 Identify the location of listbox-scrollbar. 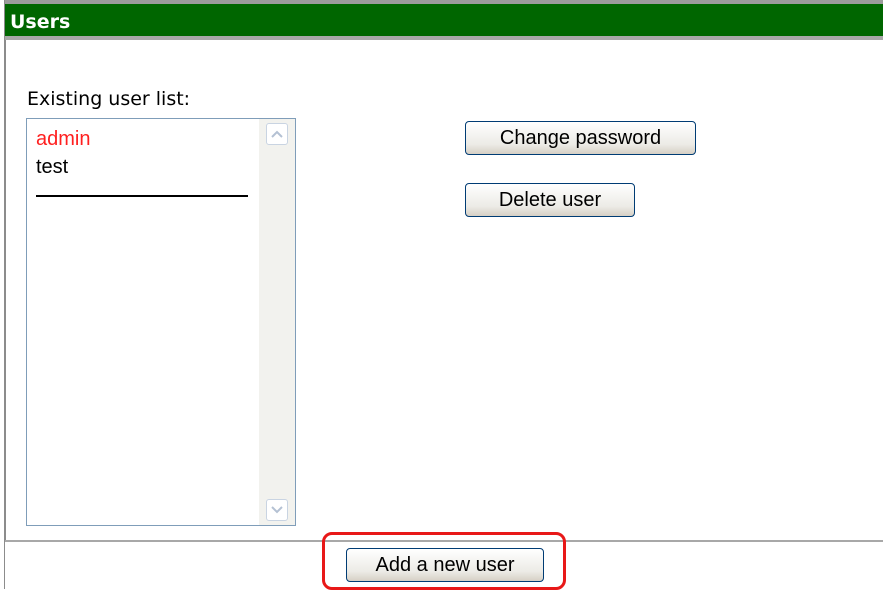
(277, 322).